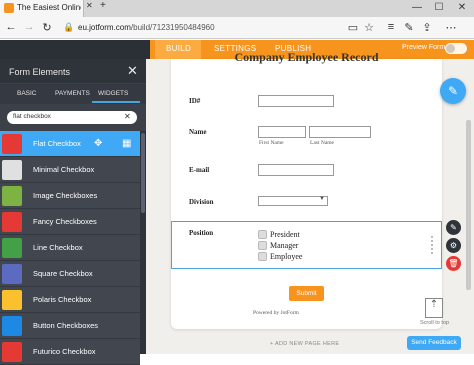 This screenshot has width=474, height=365. Describe the element at coordinates (391, 27) in the screenshot. I see `hub-icon: ≡` at that location.